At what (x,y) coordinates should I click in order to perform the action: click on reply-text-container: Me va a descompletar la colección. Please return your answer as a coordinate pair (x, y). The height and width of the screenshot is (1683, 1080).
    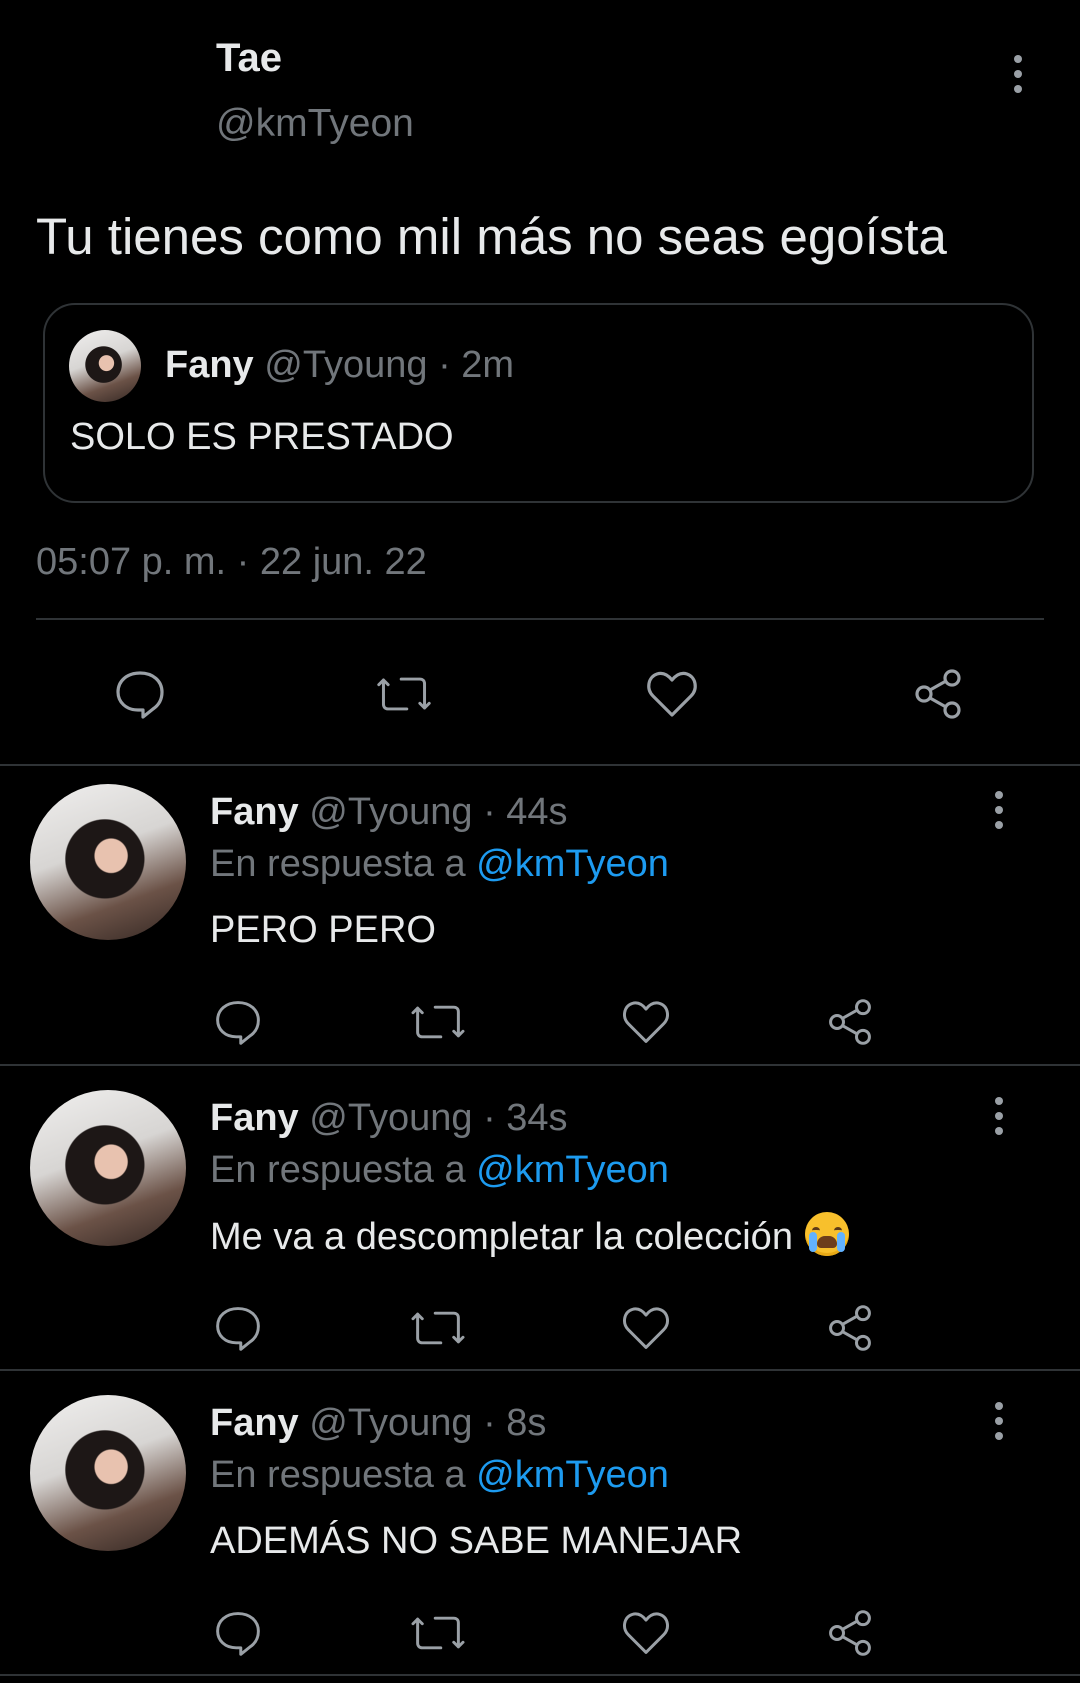
    Looking at the image, I should click on (529, 1236).